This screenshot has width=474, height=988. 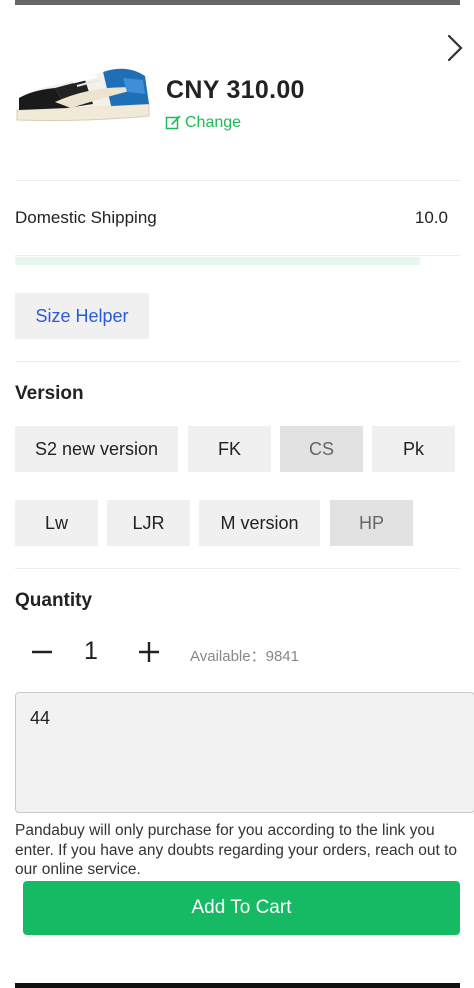 I want to click on minus-icon, so click(x=42, y=652).